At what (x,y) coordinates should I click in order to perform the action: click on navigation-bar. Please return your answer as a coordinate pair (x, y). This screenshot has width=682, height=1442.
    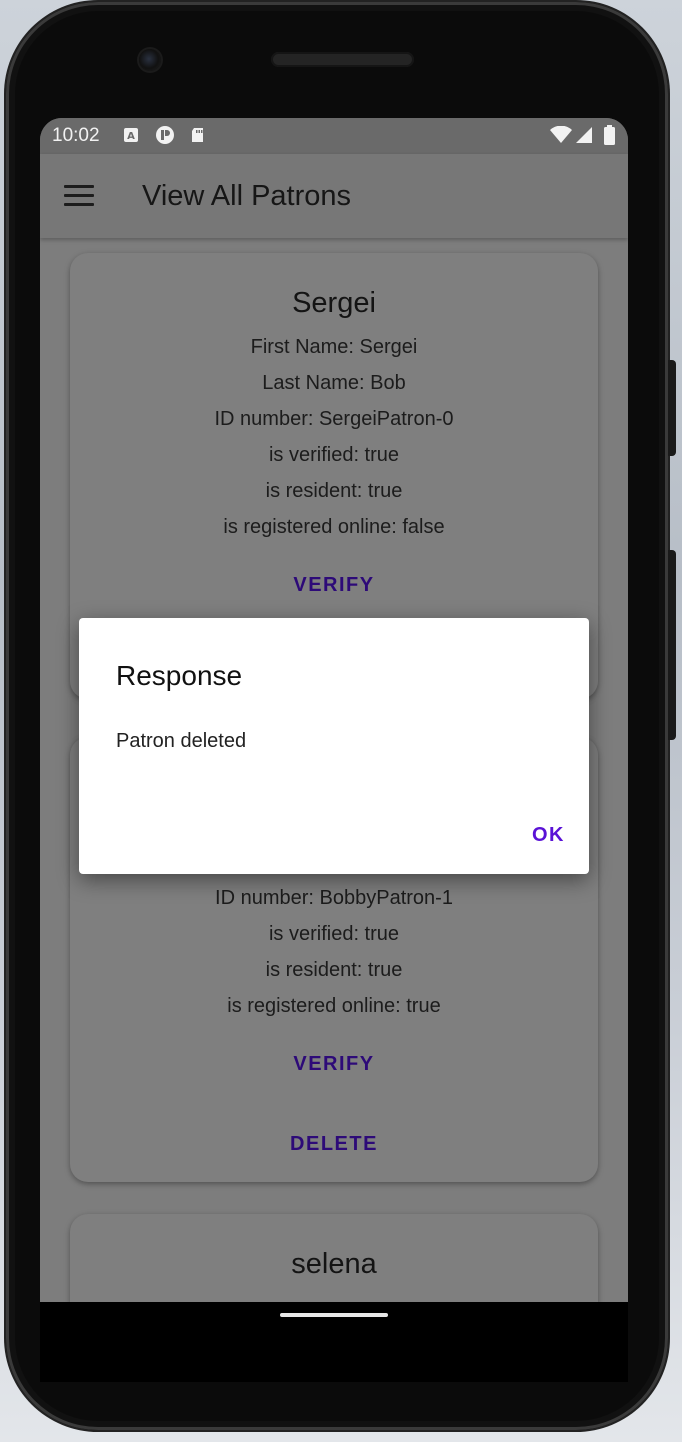
    Looking at the image, I should click on (334, 1342).